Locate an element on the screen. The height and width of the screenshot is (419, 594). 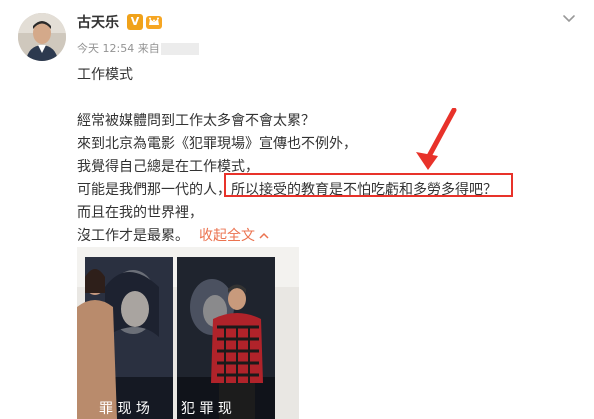
post-line: 而且在我的世界裡， is located at coordinates (140, 213).